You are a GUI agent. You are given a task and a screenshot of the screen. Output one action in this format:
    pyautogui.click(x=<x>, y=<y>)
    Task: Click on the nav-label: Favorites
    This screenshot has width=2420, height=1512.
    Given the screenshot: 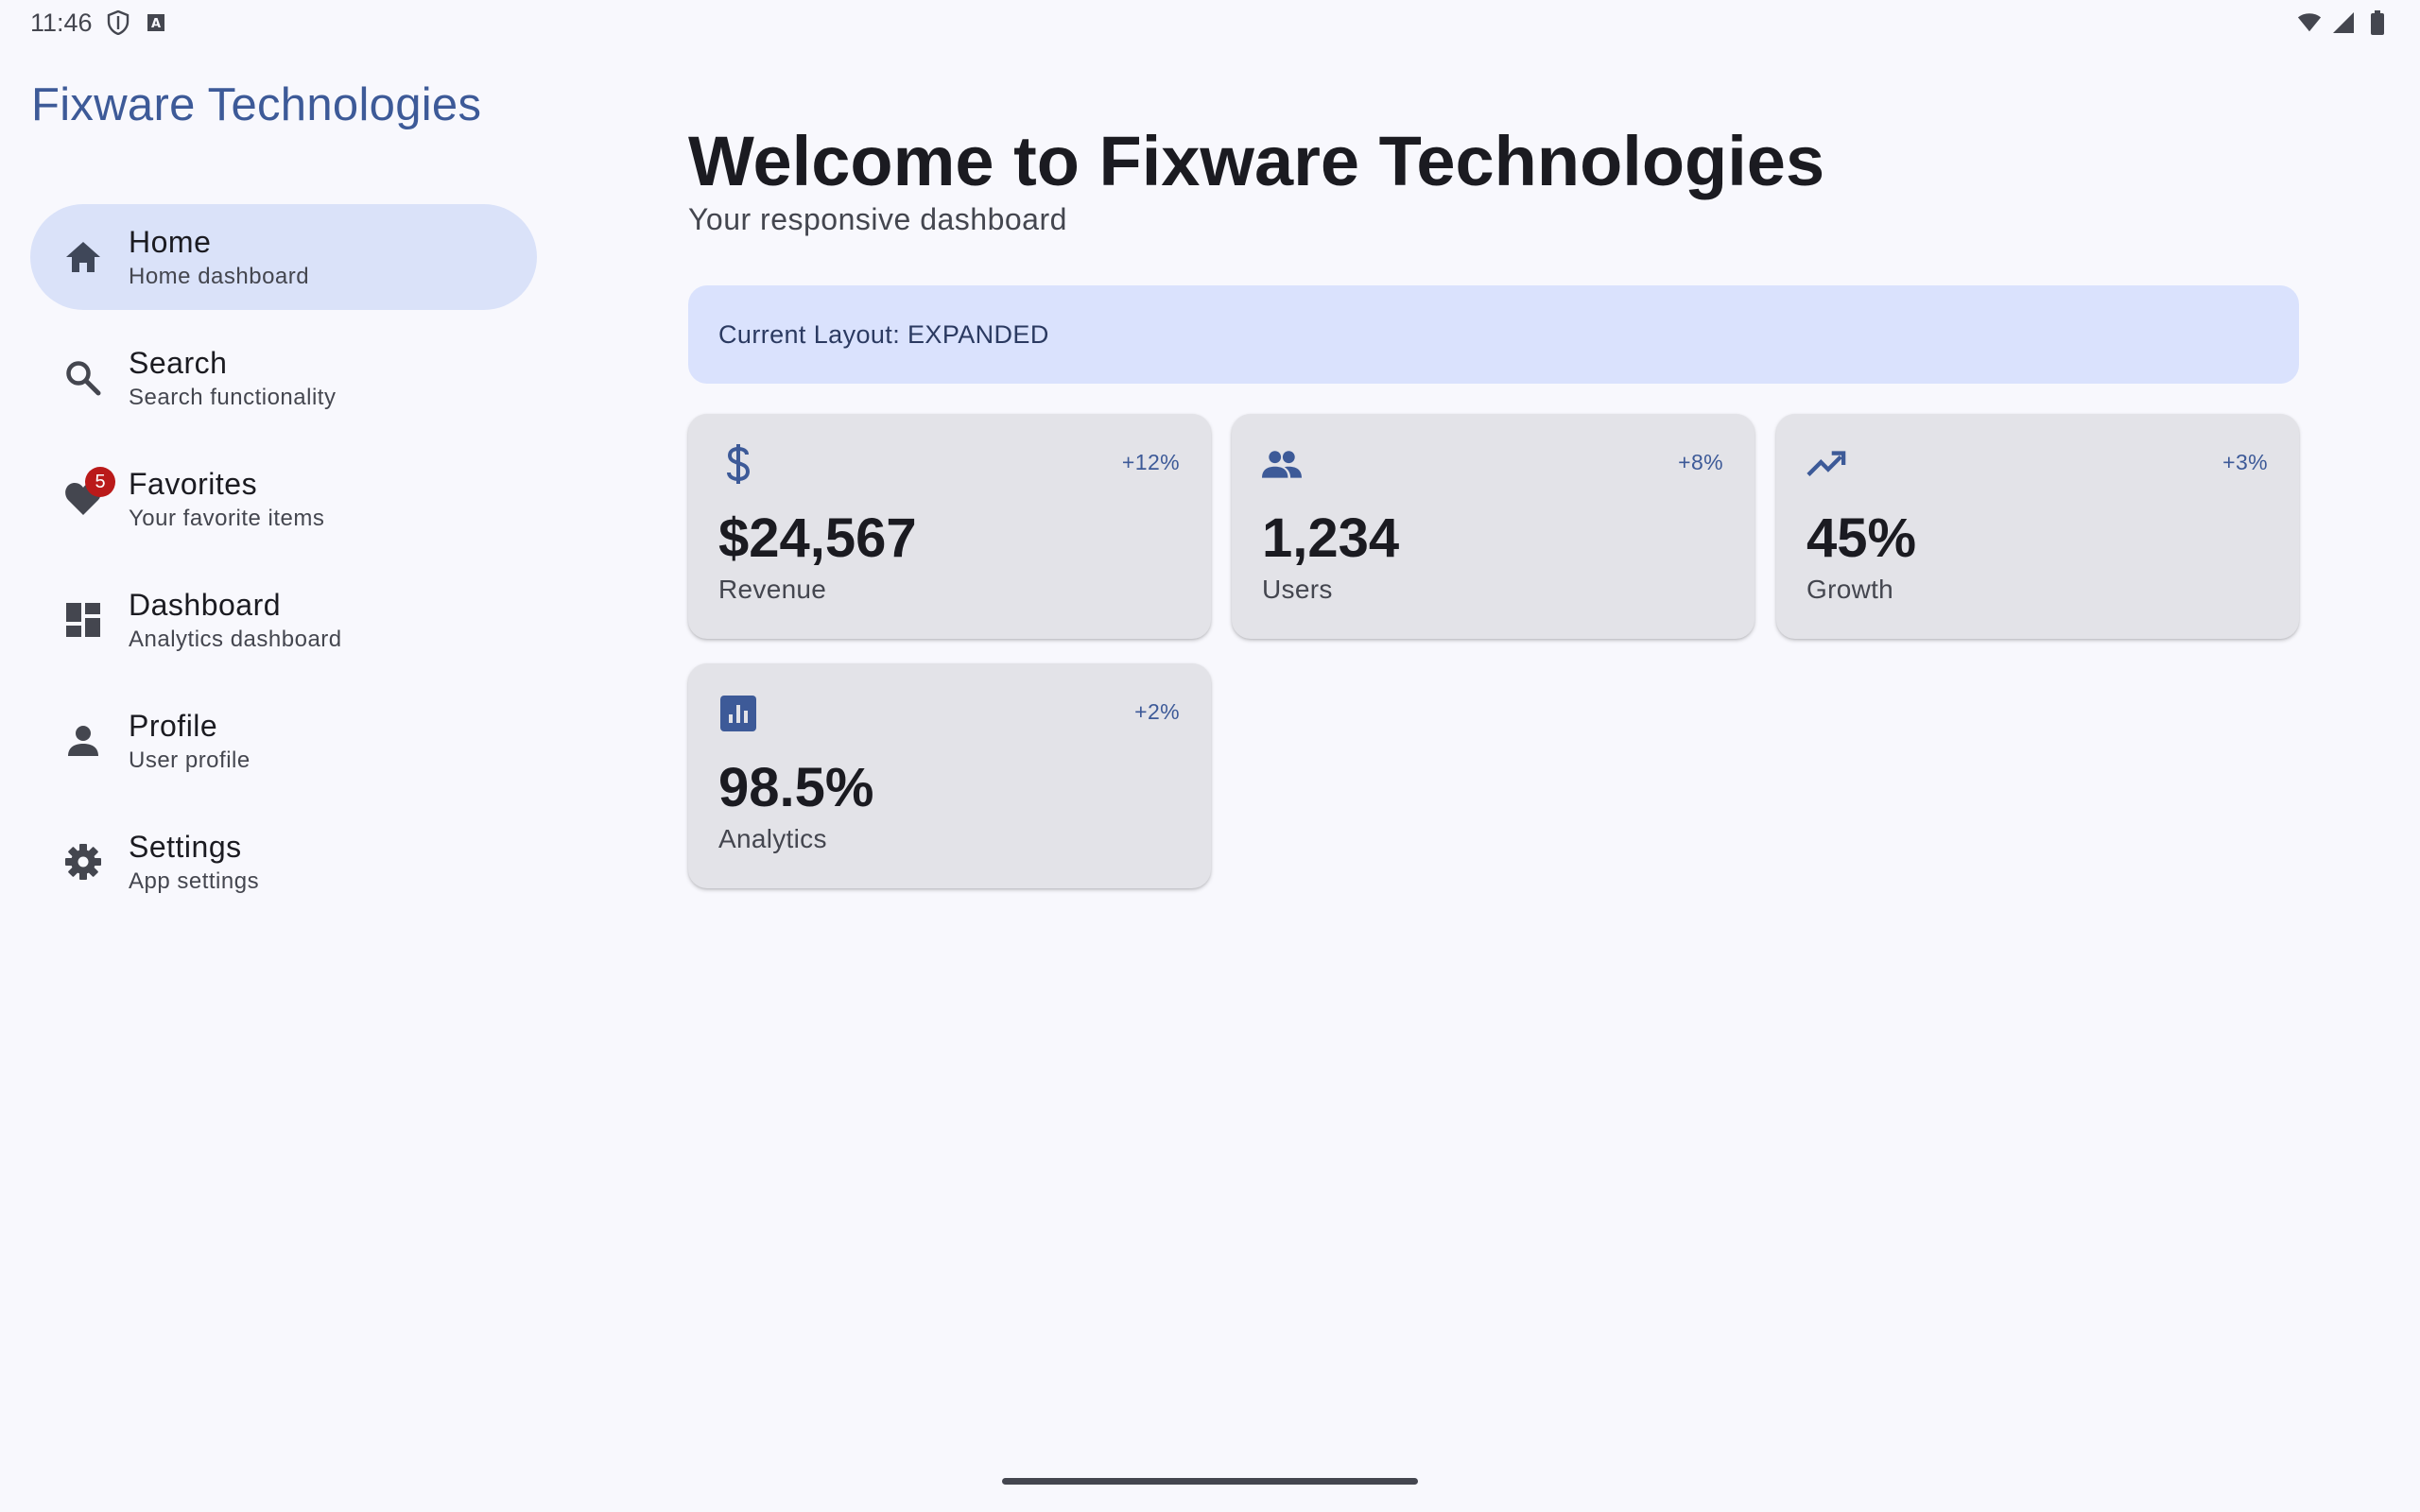 What is the action you would take?
    pyautogui.click(x=193, y=484)
    